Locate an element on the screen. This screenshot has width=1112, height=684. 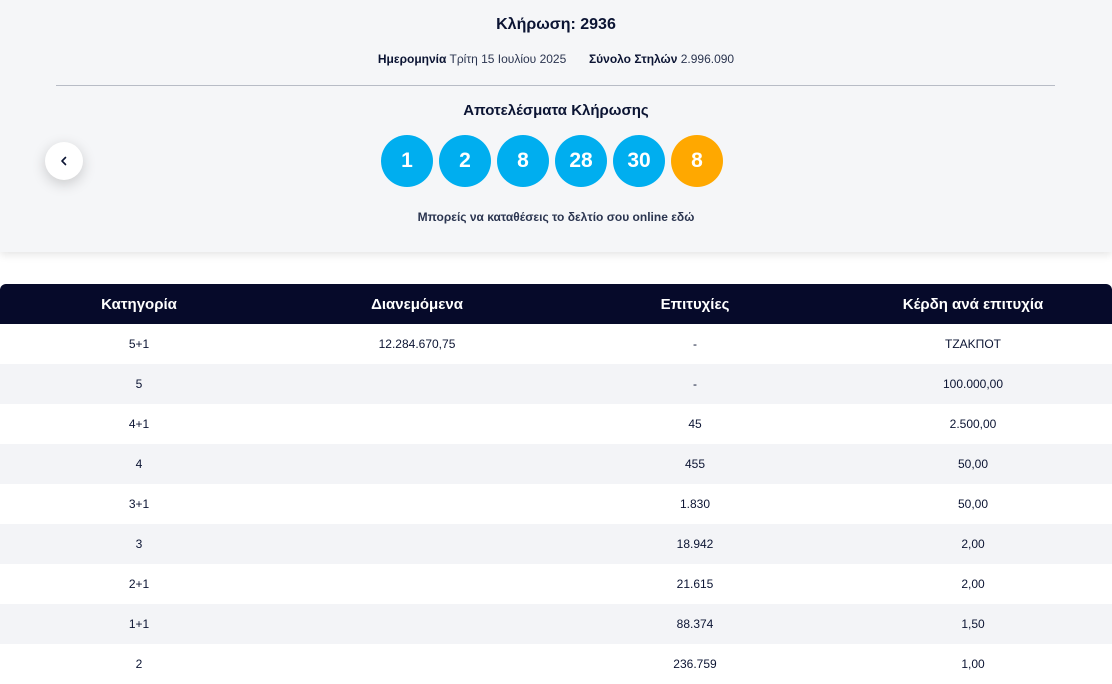
cell-winners: 1.830 is located at coordinates (695, 504).